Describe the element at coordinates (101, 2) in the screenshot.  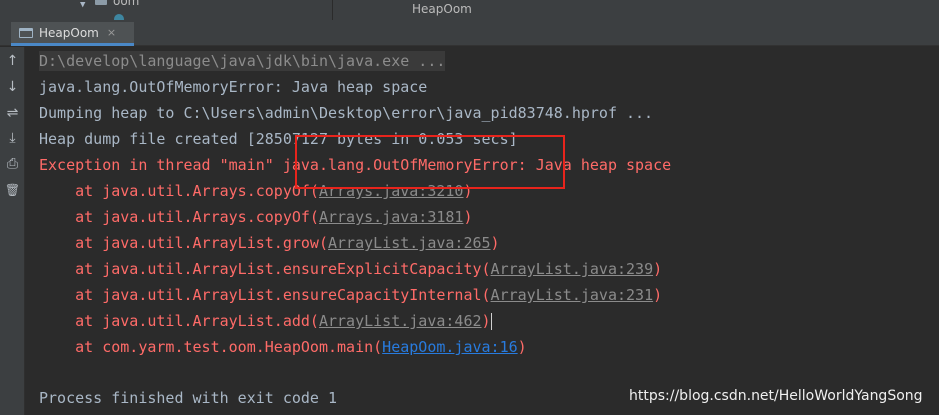
I see `folder-icon` at that location.